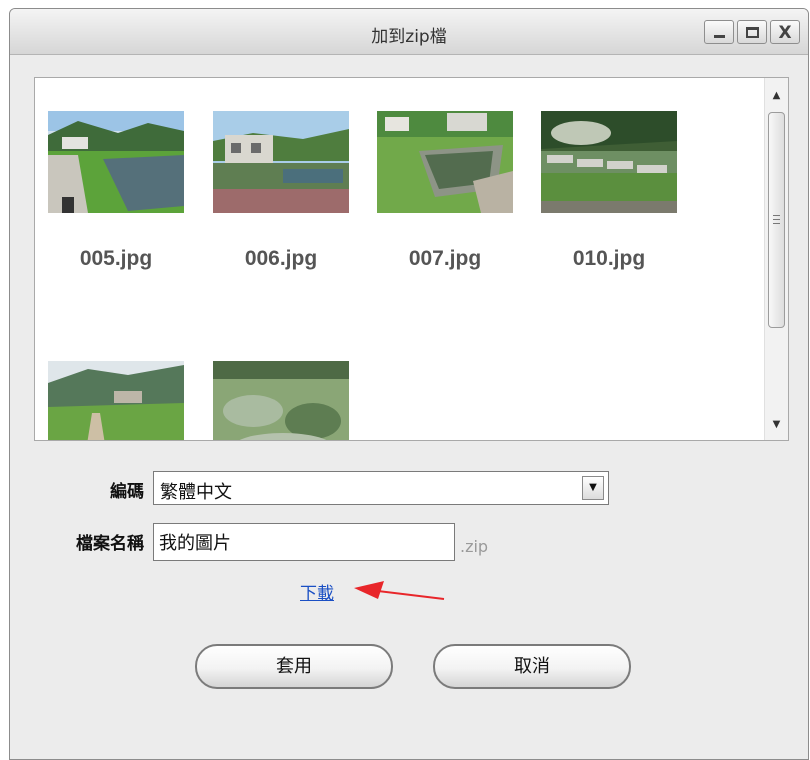 This screenshot has height=760, width=810. I want to click on close-icon: X, so click(785, 33).